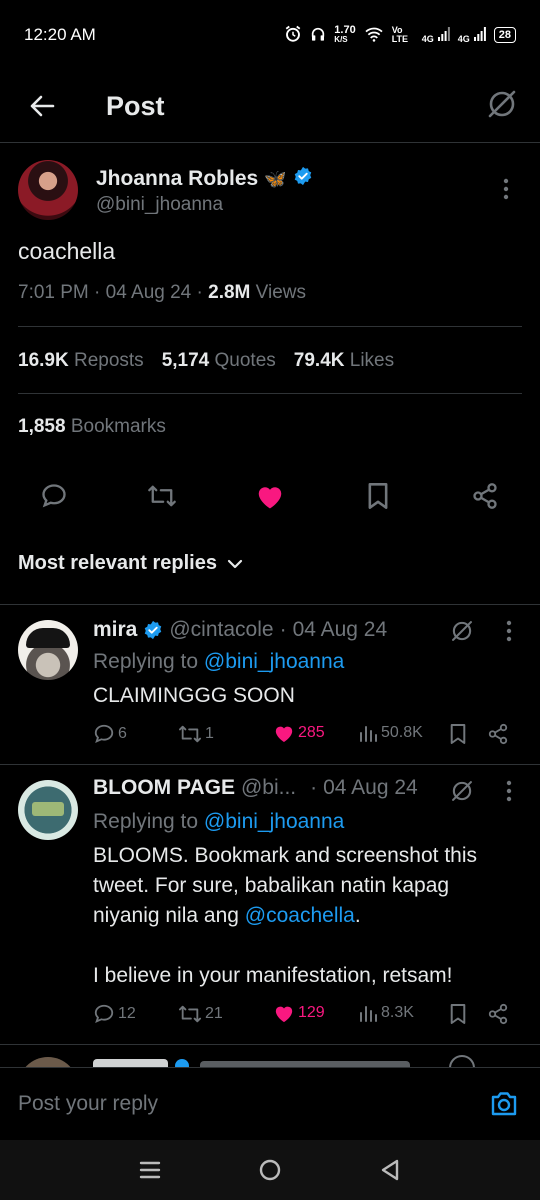 This screenshot has width=540, height=1200. I want to click on reply-comment-button: 12, so click(114, 1014).